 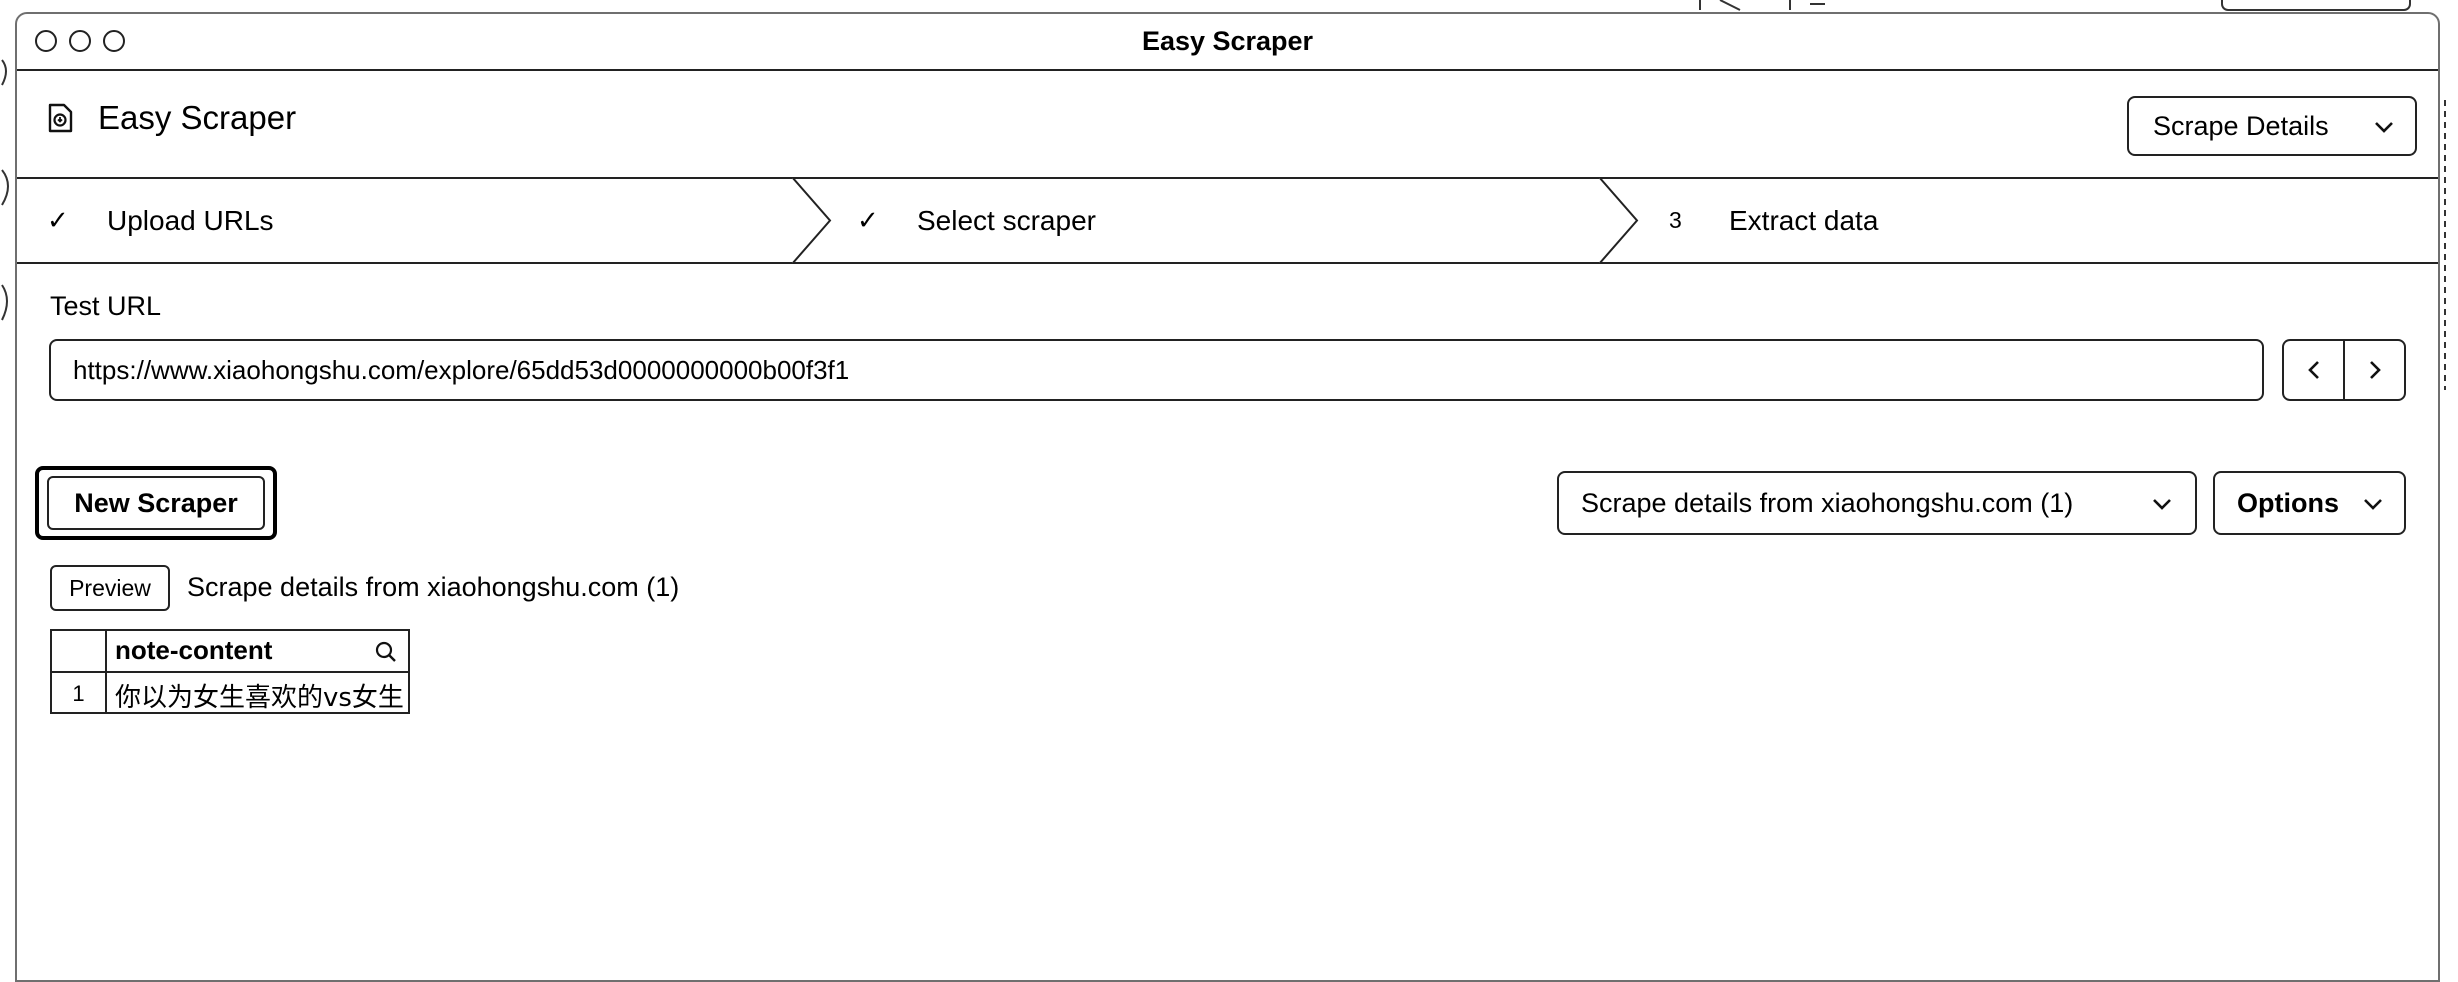 I want to click on app-name: Easy Scraper, so click(x=197, y=117).